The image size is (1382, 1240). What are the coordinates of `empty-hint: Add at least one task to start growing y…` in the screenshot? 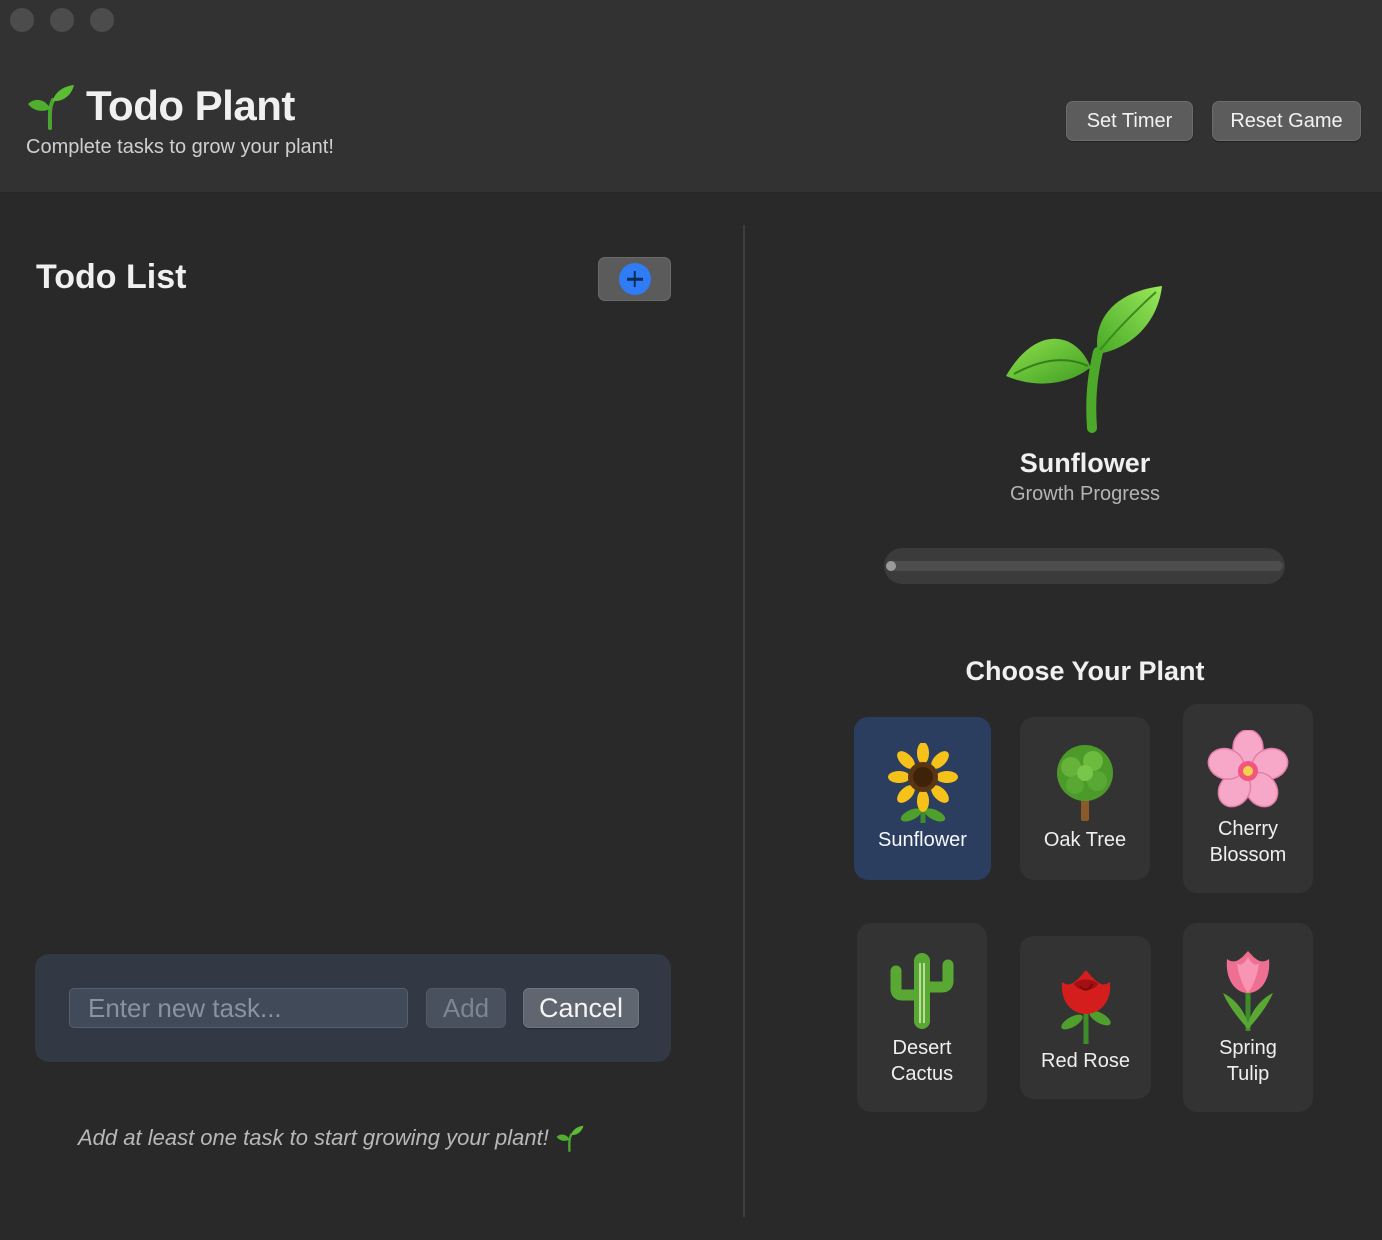 It's located at (331, 1138).